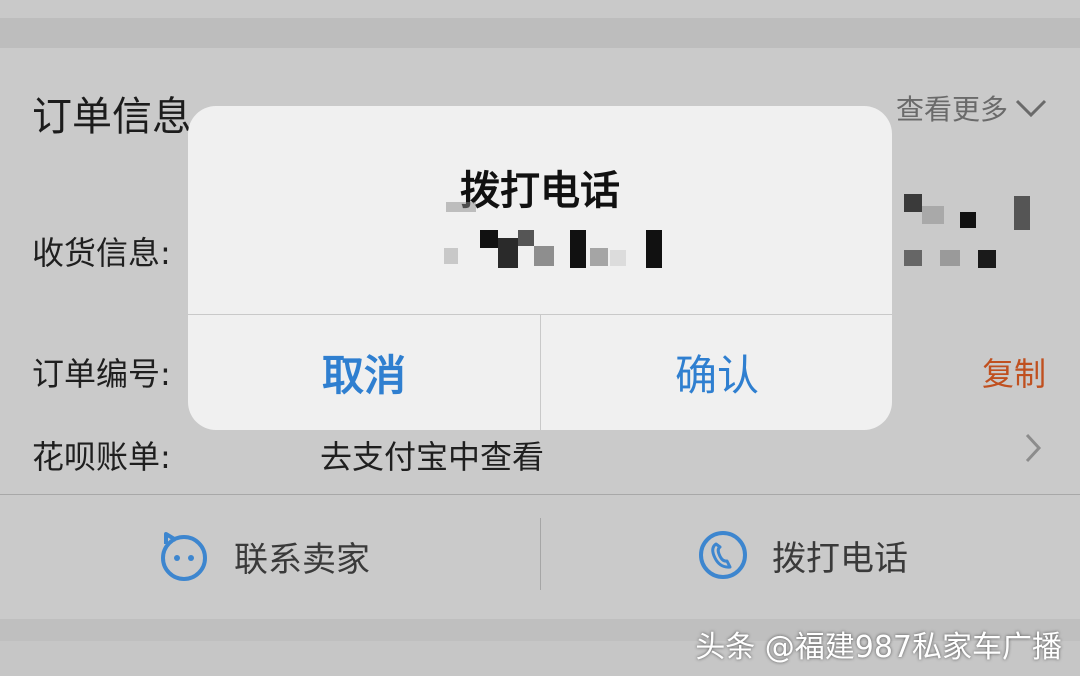 The height and width of the screenshot is (676, 1080). What do you see at coordinates (540, 554) in the screenshot?
I see `bottom-action-separator` at bounding box center [540, 554].